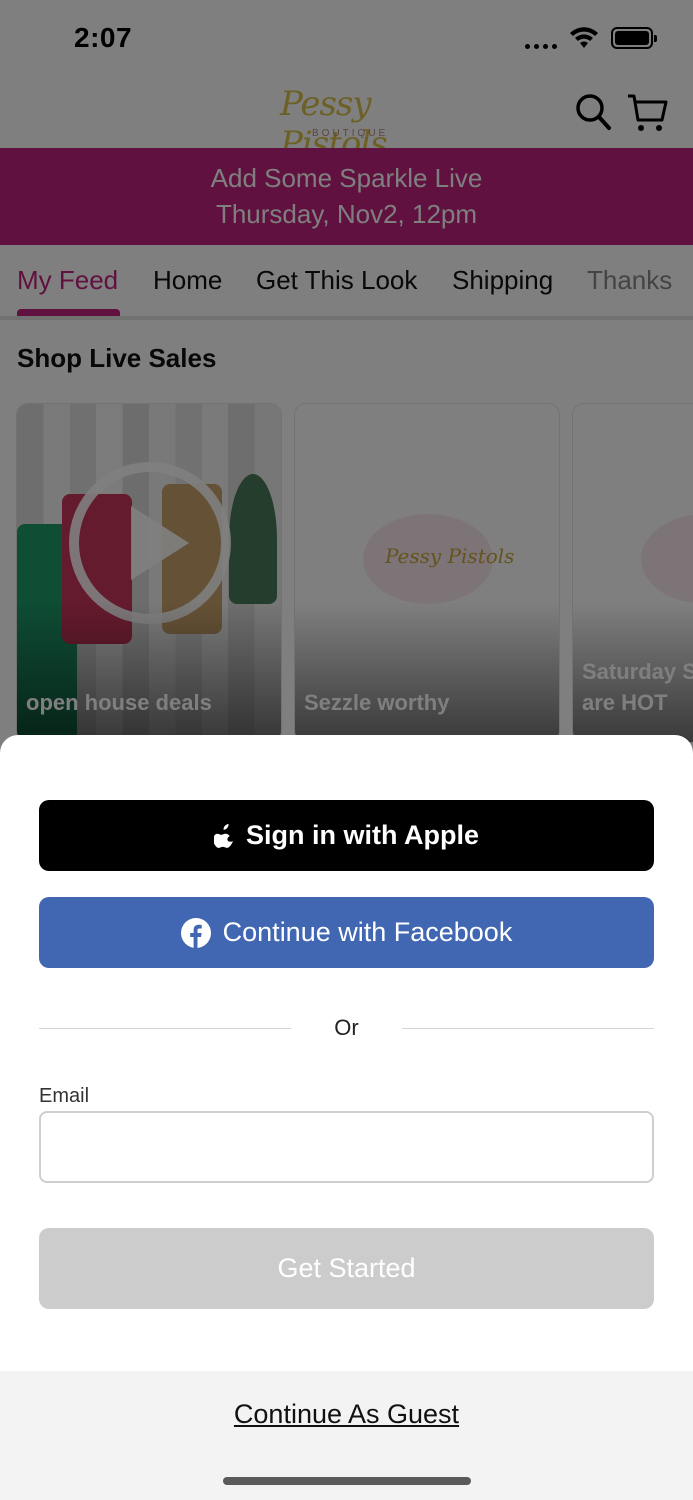 This screenshot has width=693, height=1500. I want to click on sign-in-apple-button: Sign in with Apple, so click(346, 835).